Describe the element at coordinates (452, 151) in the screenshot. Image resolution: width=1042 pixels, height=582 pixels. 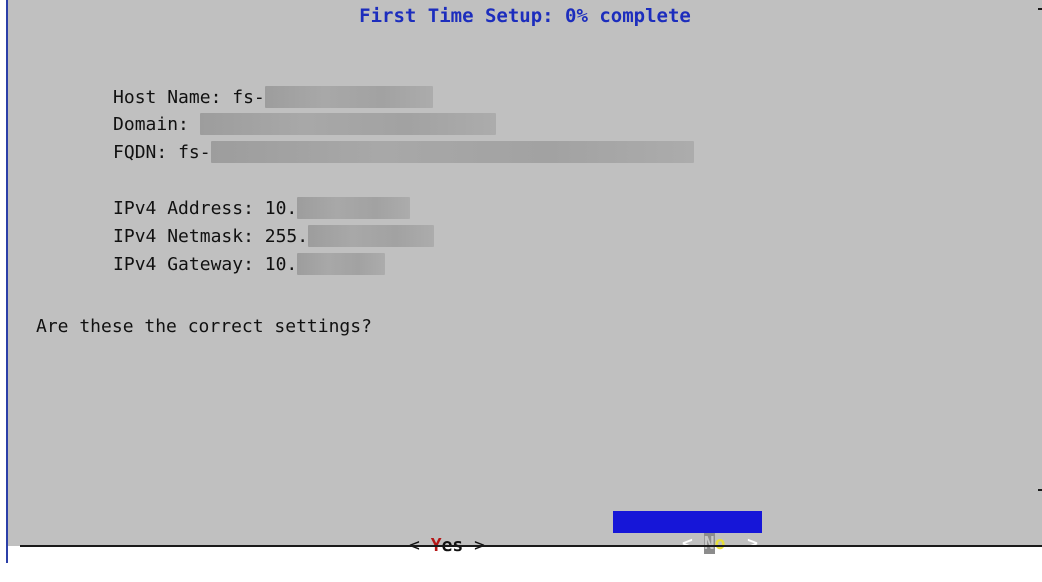
I see `fqdn-redacted` at that location.